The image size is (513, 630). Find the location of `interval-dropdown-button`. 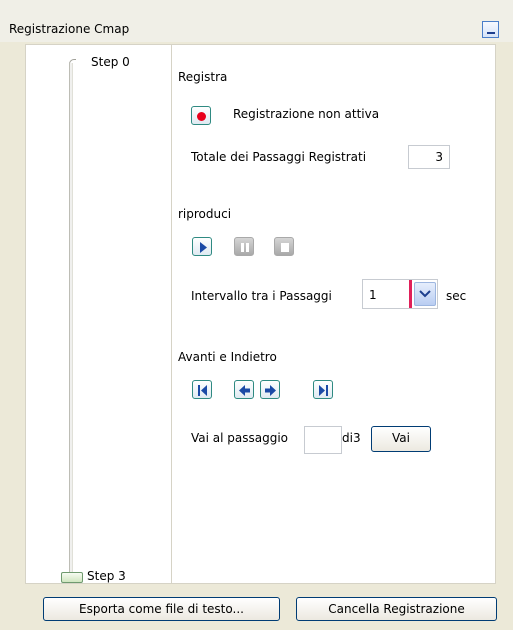

interval-dropdown-button is located at coordinates (425, 294).